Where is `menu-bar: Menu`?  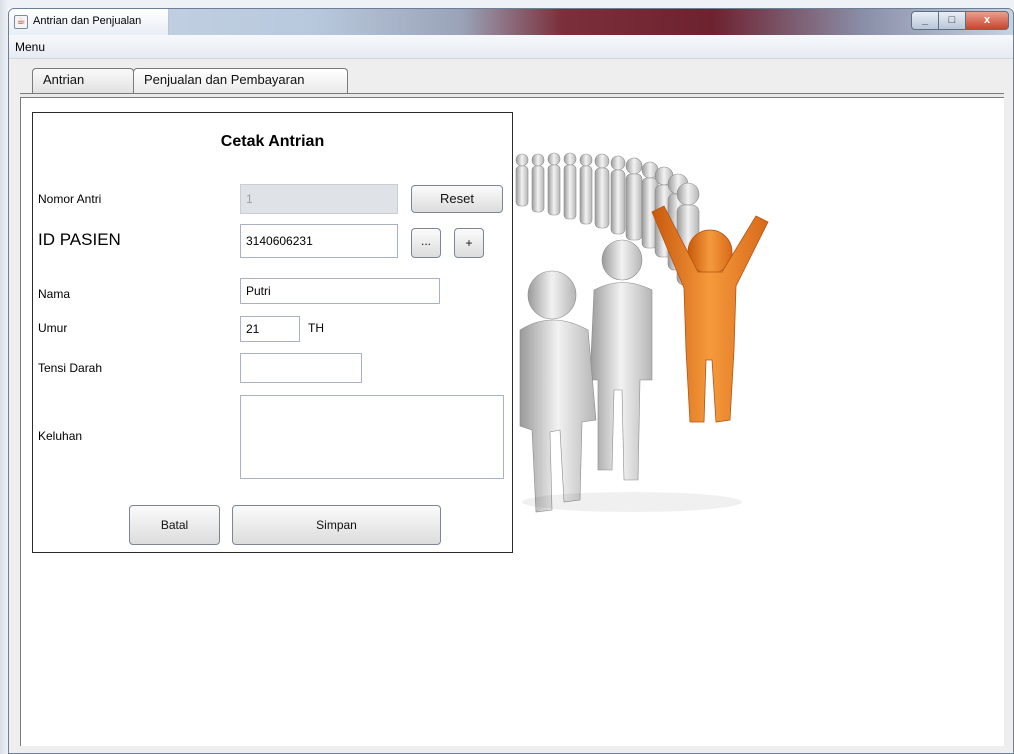 menu-bar: Menu is located at coordinates (511, 47).